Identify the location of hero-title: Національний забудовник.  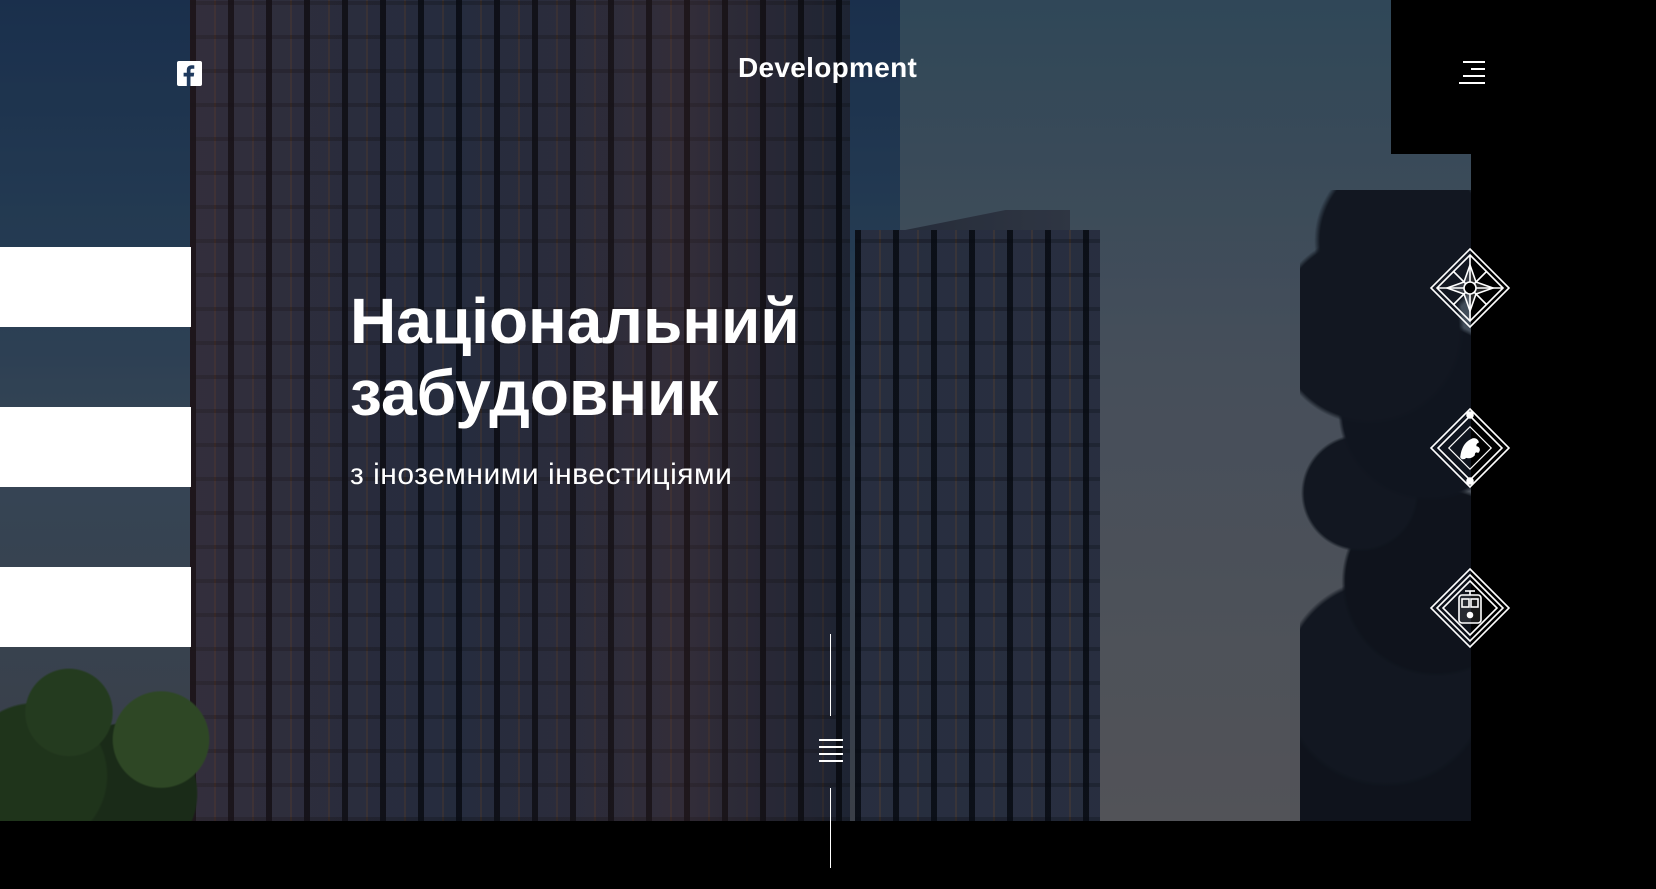
(630, 357).